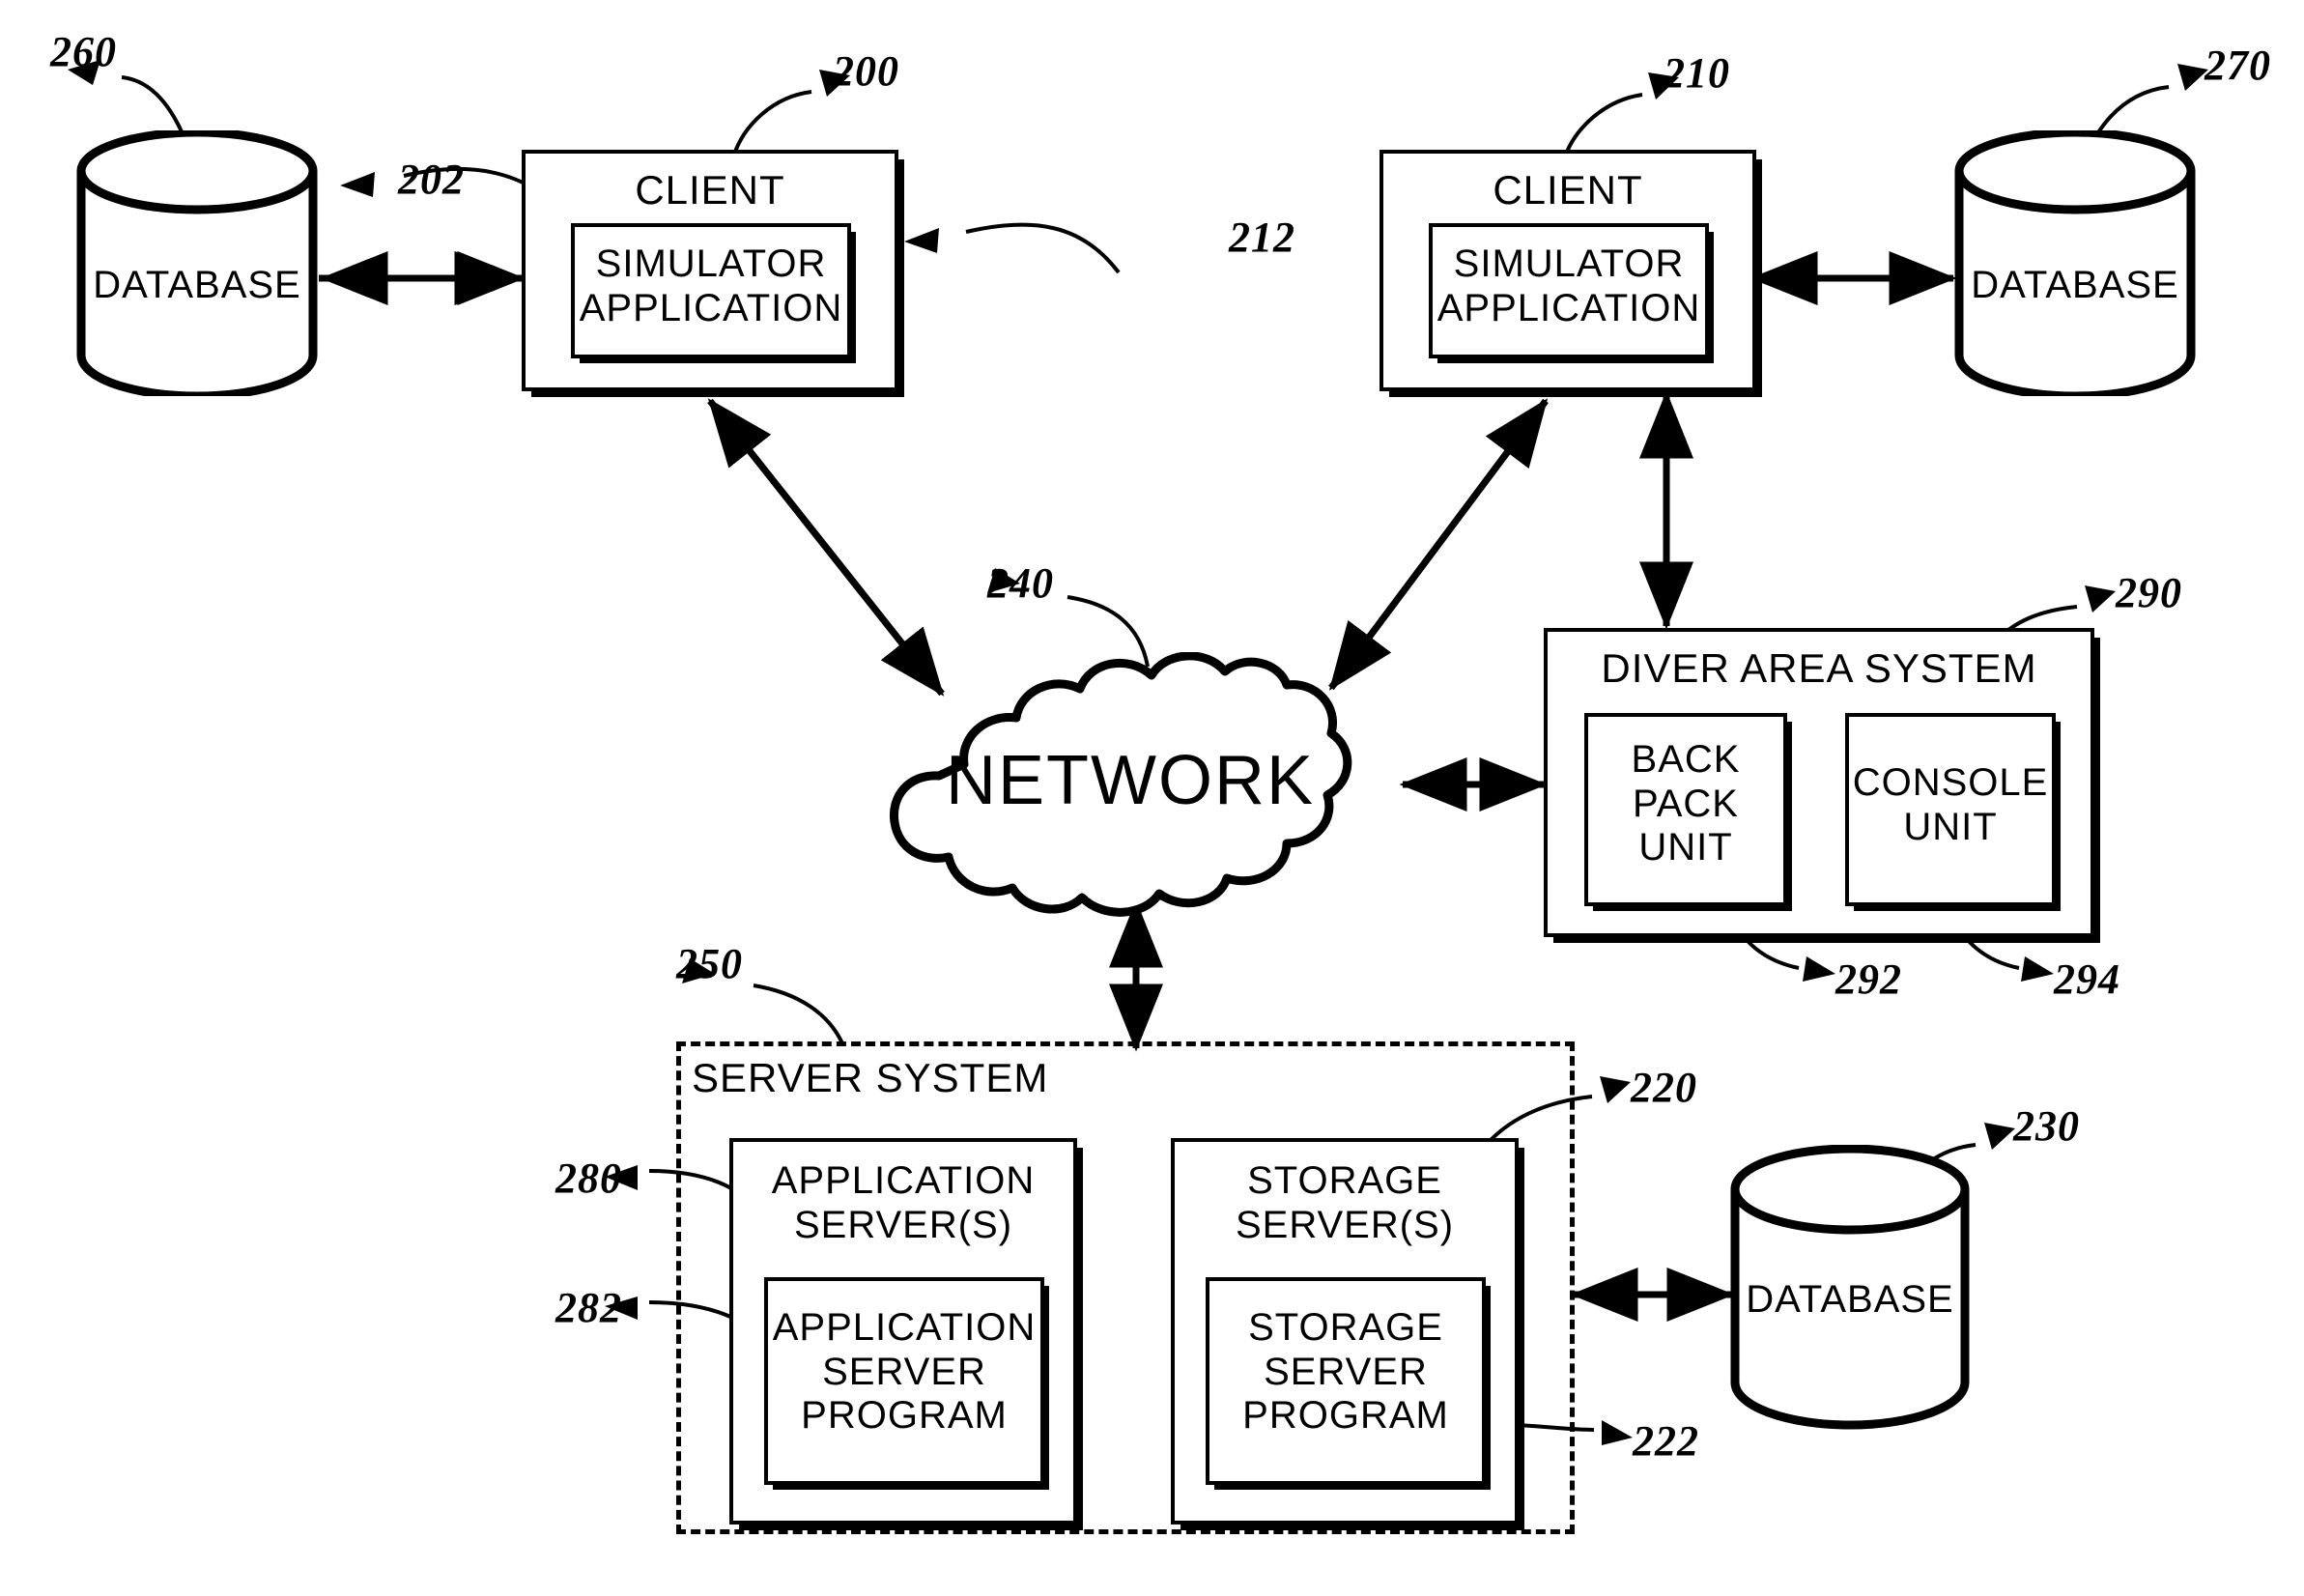 The width and height of the screenshot is (2304, 1596). I want to click on database-230-label: DATABASE, so click(1850, 1300).